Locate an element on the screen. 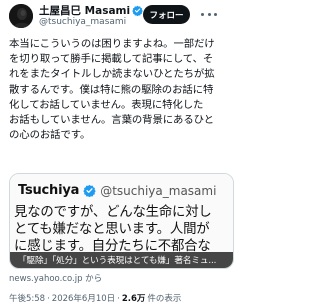  quoted-author-row: Tsuchiya @tsuchiya_masami is located at coordinates (117, 190).